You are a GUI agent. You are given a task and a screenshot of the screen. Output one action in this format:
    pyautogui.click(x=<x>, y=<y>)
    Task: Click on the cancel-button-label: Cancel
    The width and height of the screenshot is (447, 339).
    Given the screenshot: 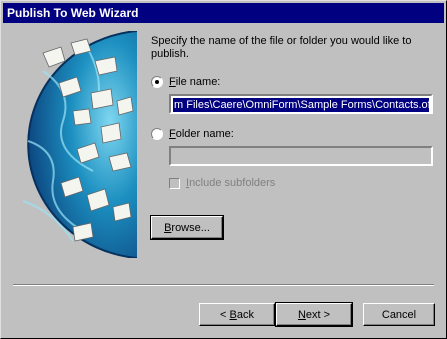 What is the action you would take?
    pyautogui.click(x=399, y=314)
    